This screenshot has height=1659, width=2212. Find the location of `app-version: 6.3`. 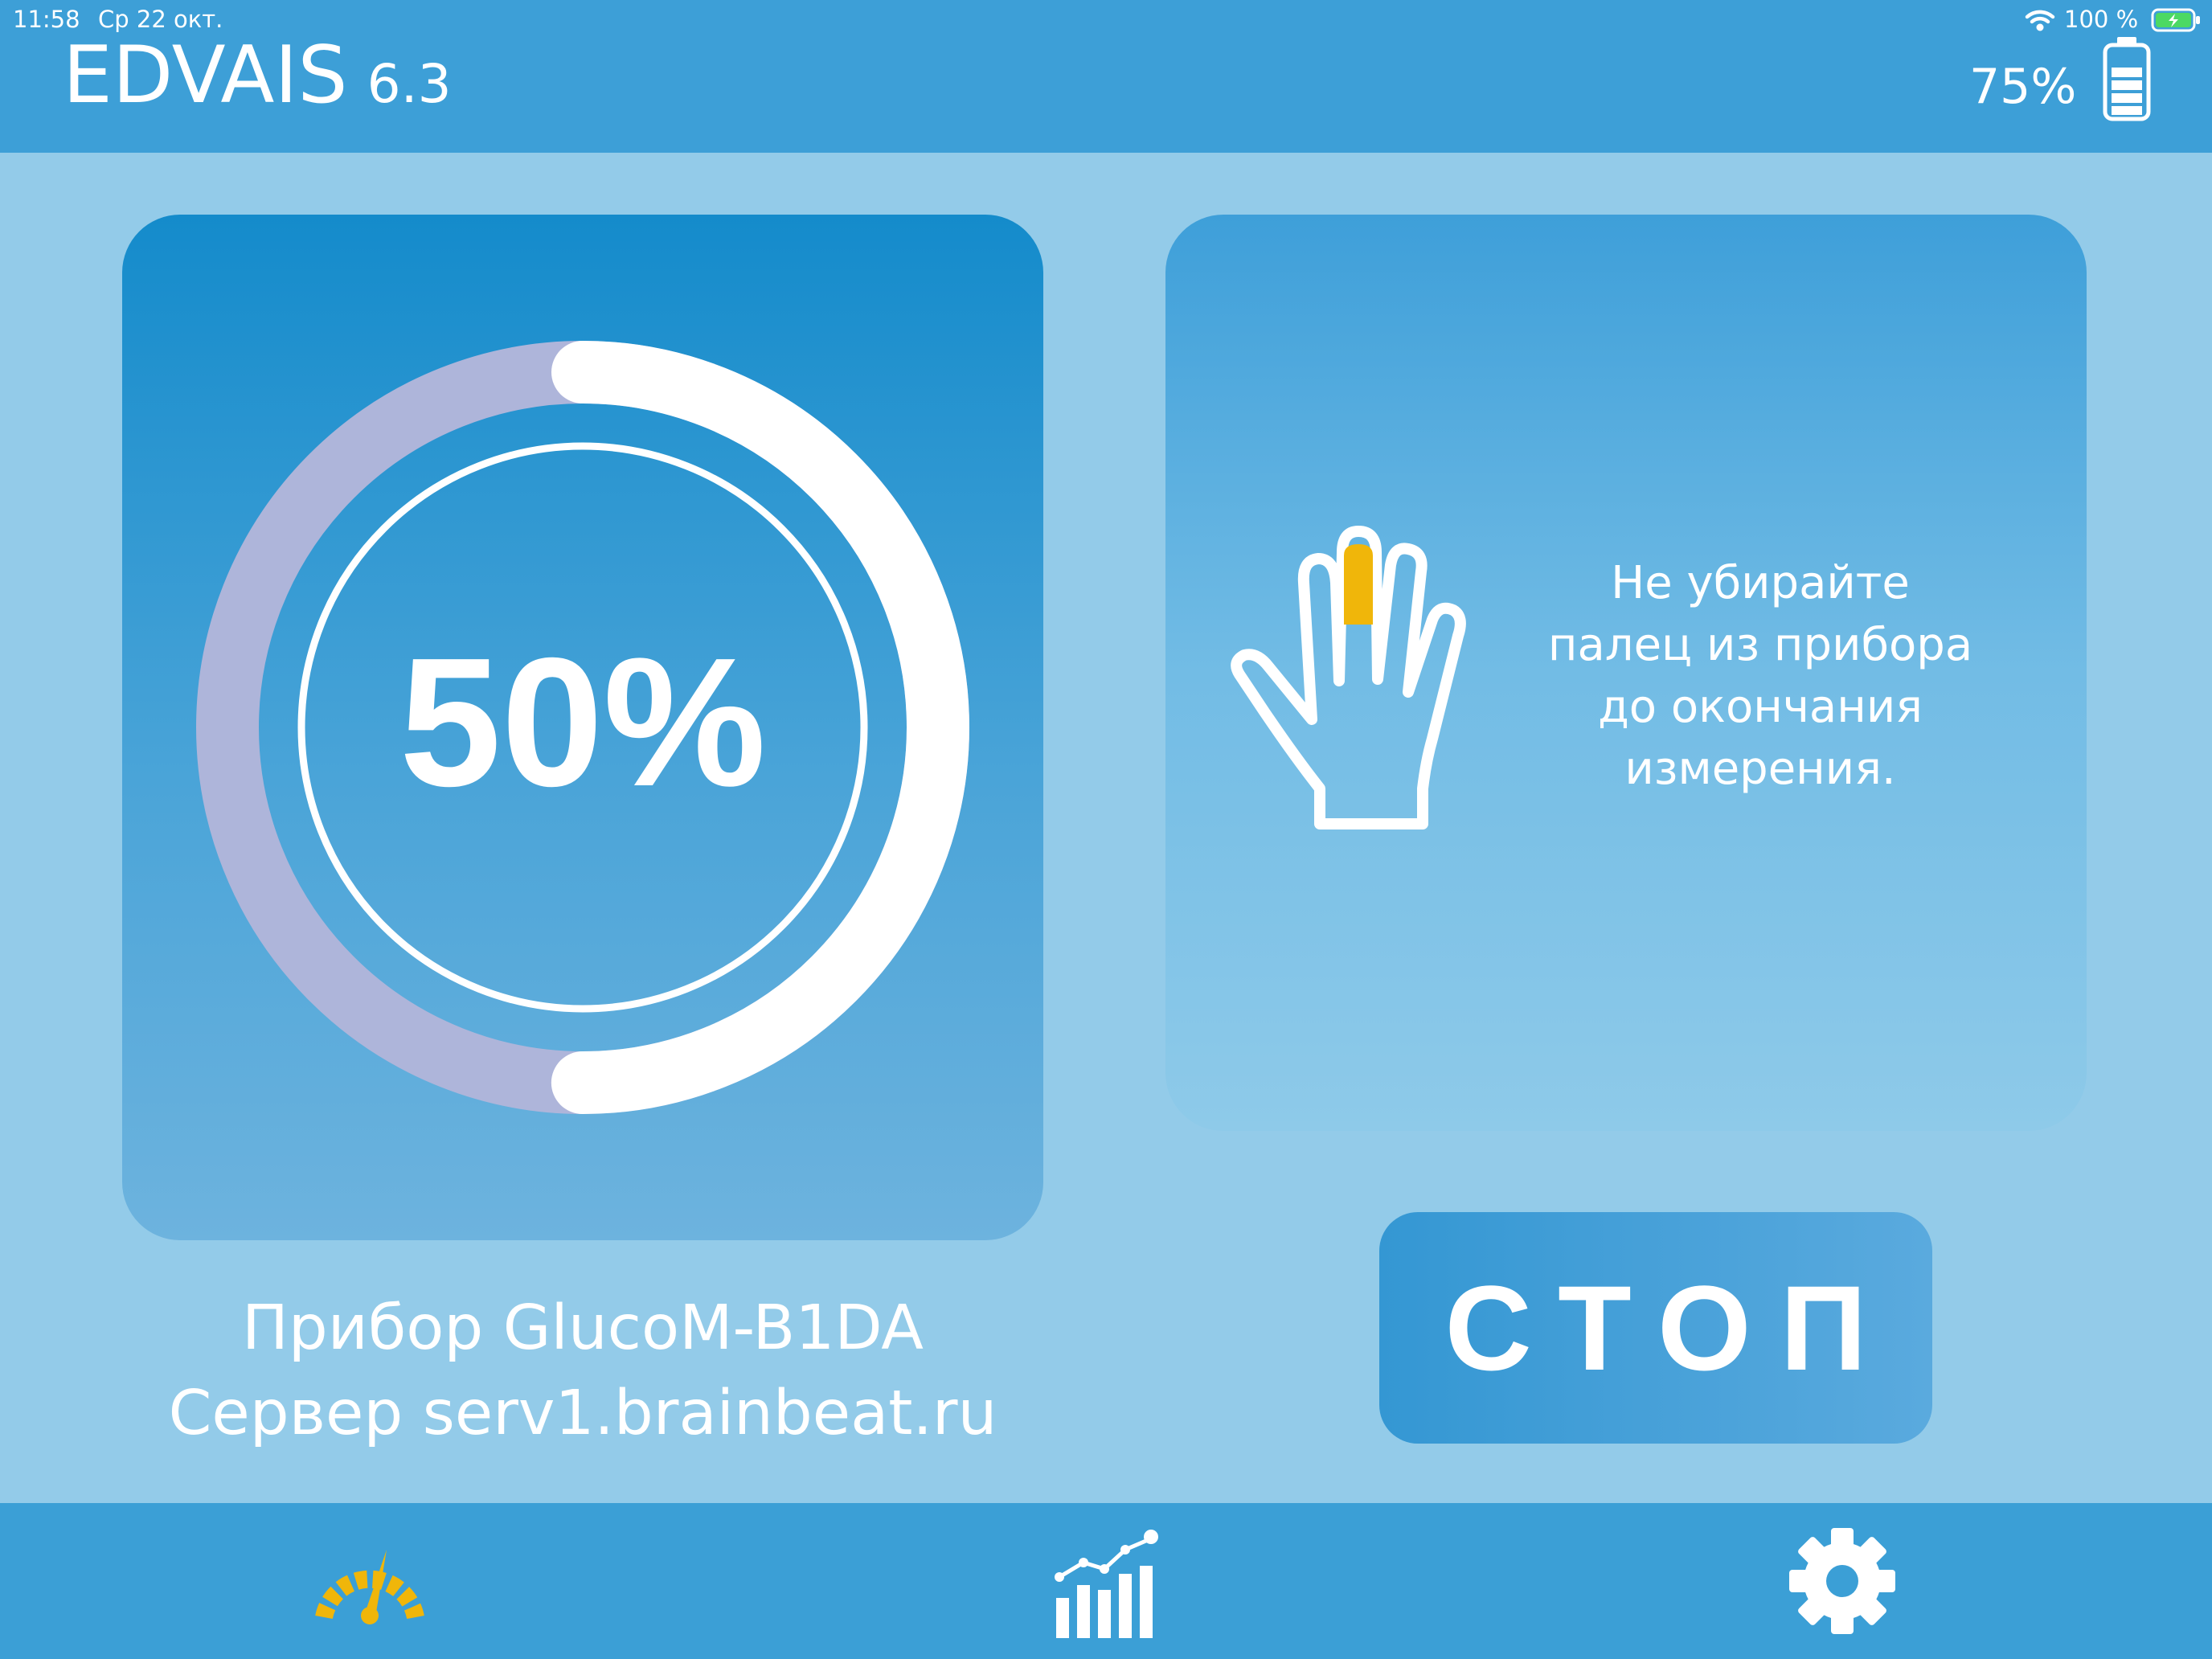

app-version: 6.3 is located at coordinates (409, 84).